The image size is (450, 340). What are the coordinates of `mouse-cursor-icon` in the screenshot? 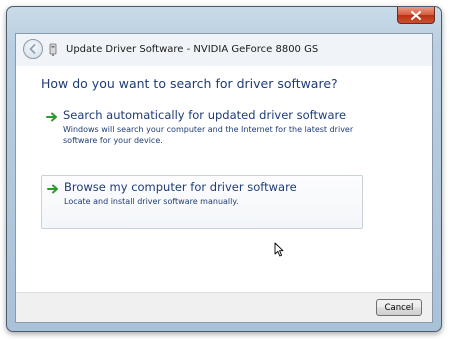 It's located at (279, 249).